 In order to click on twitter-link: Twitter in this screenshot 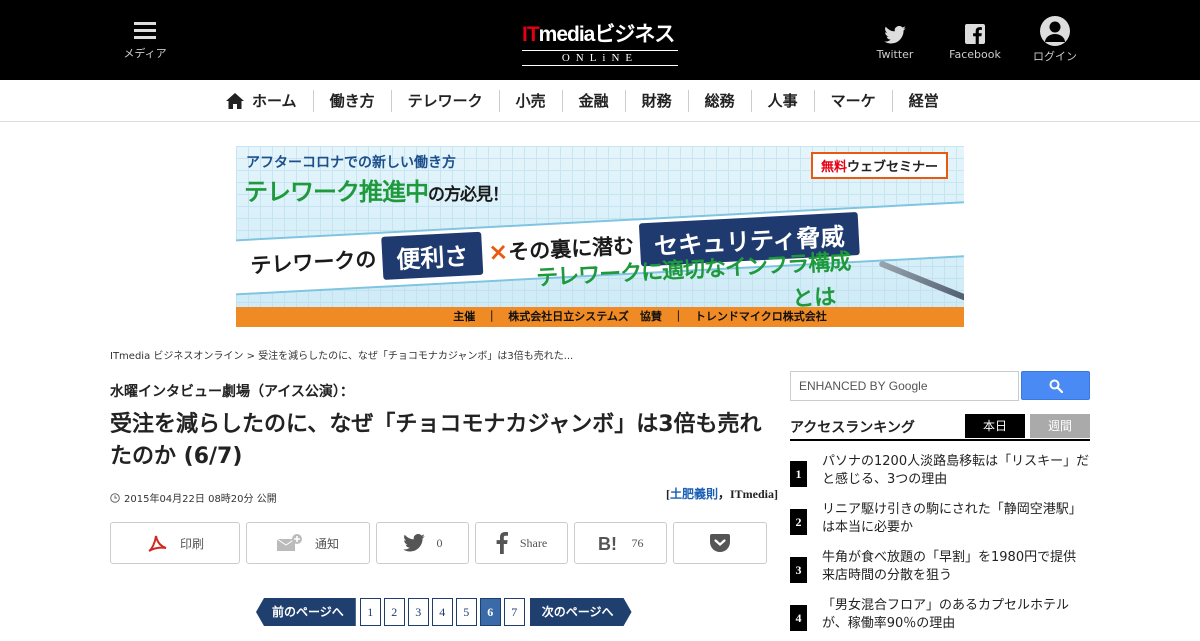, I will do `click(895, 39)`.